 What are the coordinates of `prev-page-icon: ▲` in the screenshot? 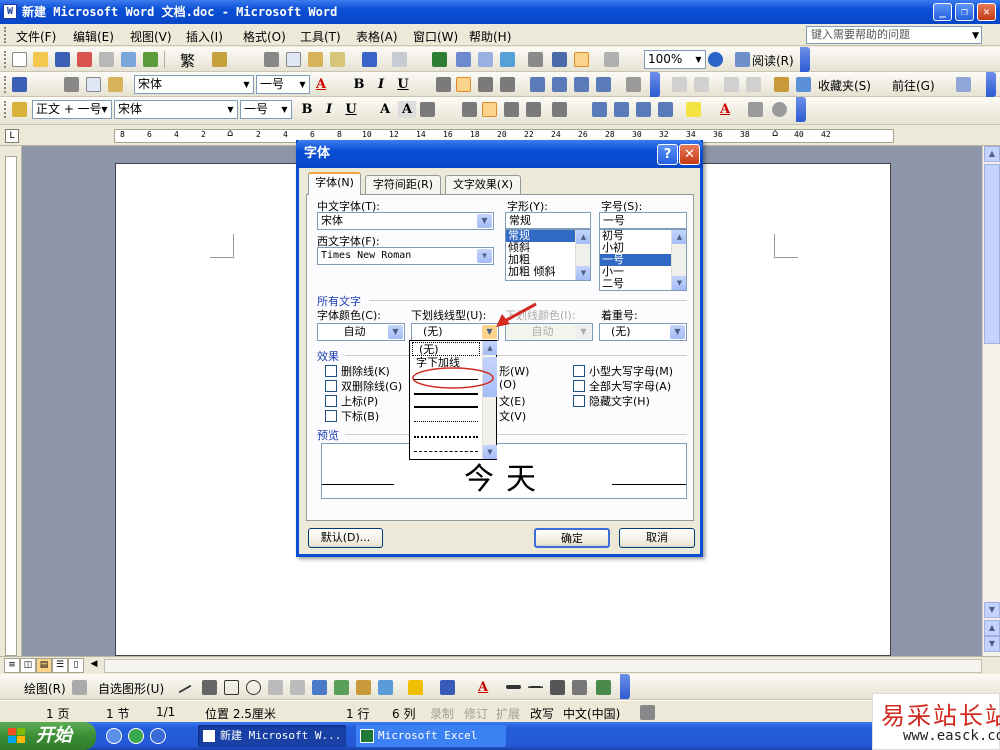 It's located at (992, 628).